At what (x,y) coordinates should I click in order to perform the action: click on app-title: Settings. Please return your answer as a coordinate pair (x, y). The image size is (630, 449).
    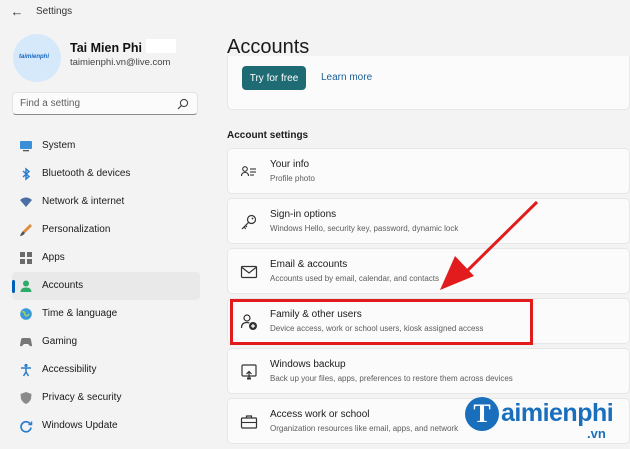
    Looking at the image, I should click on (54, 11).